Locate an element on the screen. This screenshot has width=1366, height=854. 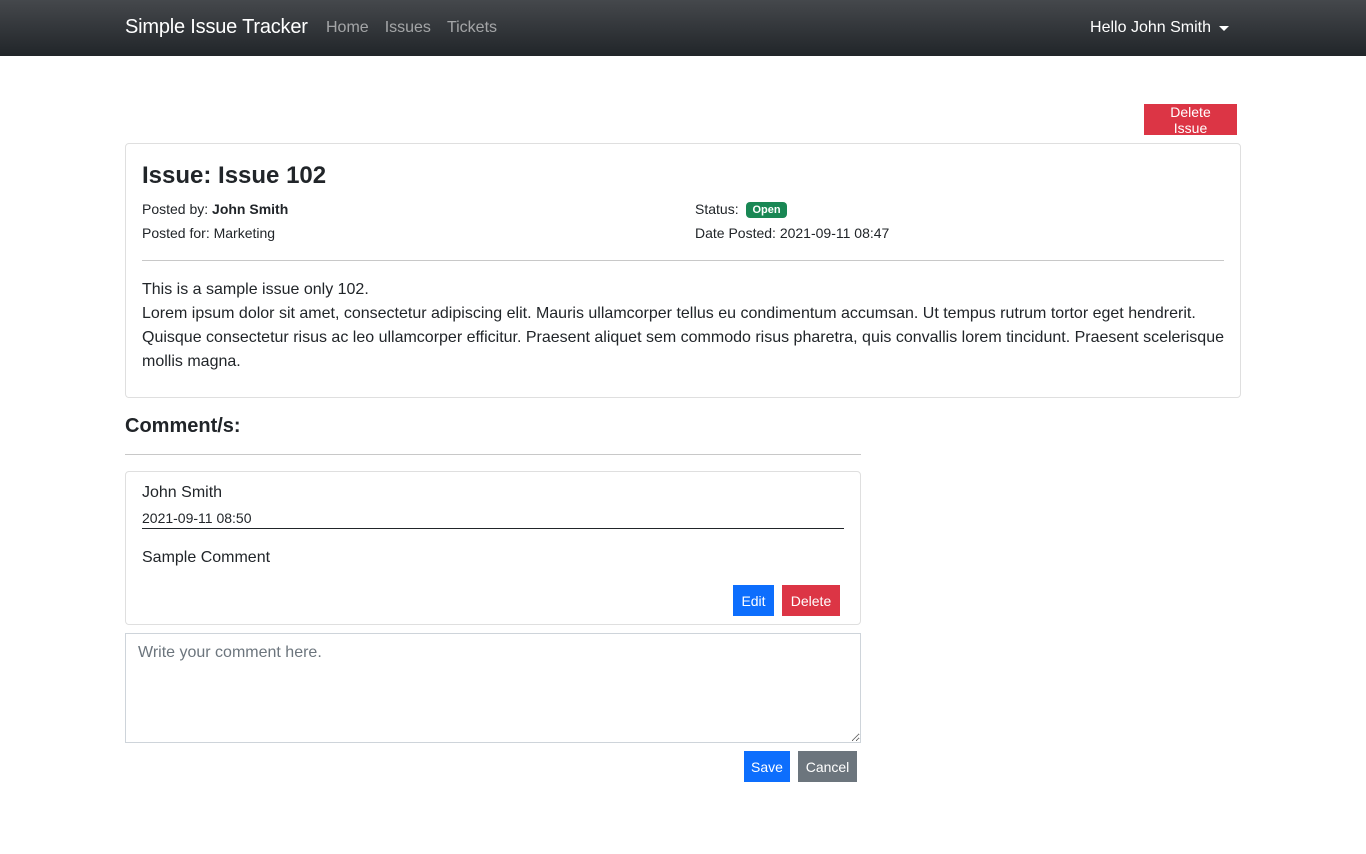
status-badge: Open is located at coordinates (766, 210).